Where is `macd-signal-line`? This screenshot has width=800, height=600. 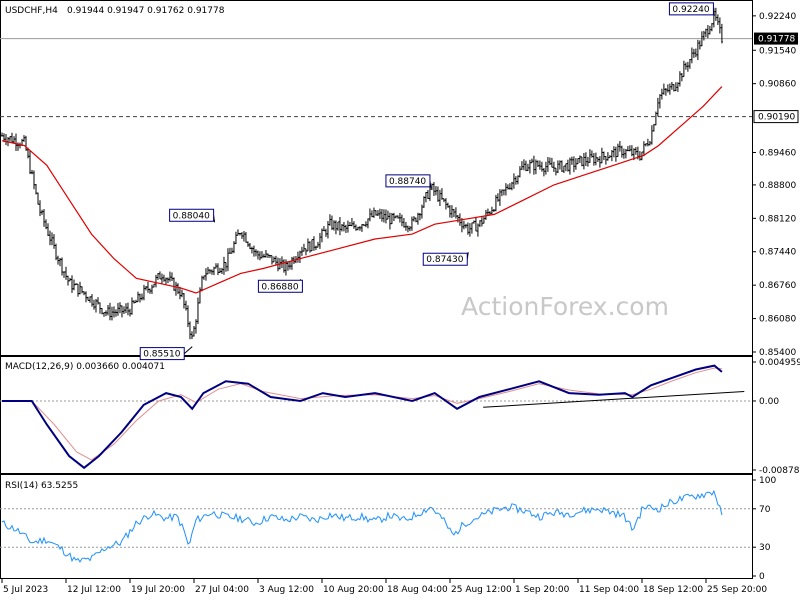 macd-signal-line is located at coordinates (362, 414).